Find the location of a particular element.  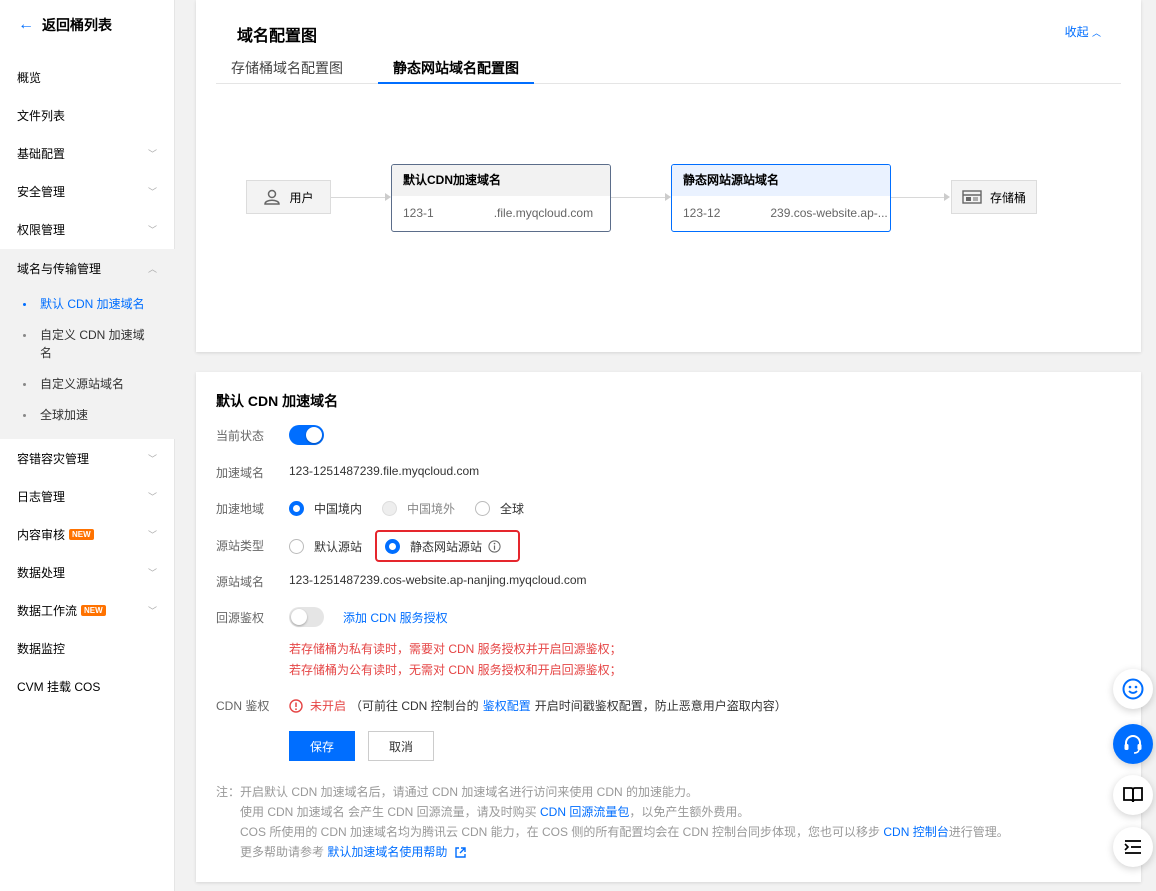

warning-private: 若存储桶为私有读时，需要对 CDN 服务授权并开启回源鉴权； is located at coordinates (455, 649).